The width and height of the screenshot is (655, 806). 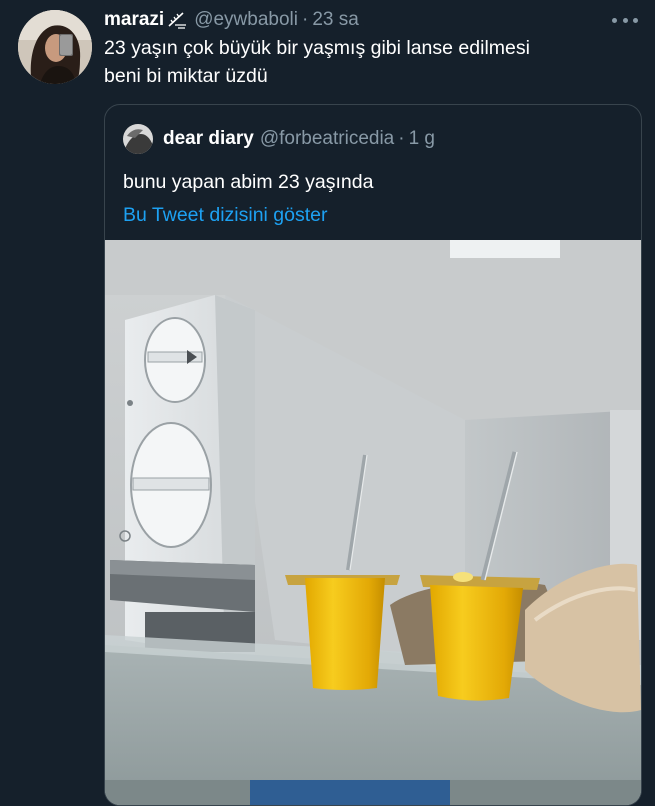 What do you see at coordinates (248, 182) in the screenshot?
I see `quoted-tweet-text: bunu yapan abim 23 yaşında` at bounding box center [248, 182].